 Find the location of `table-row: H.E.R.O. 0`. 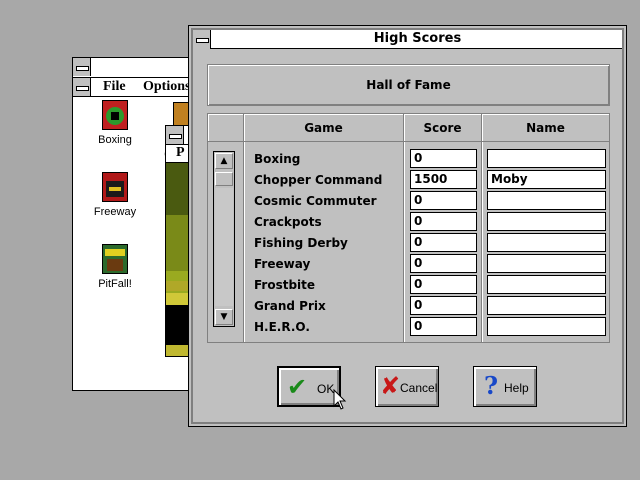

table-row: H.E.R.O. 0 is located at coordinates (408, 327).